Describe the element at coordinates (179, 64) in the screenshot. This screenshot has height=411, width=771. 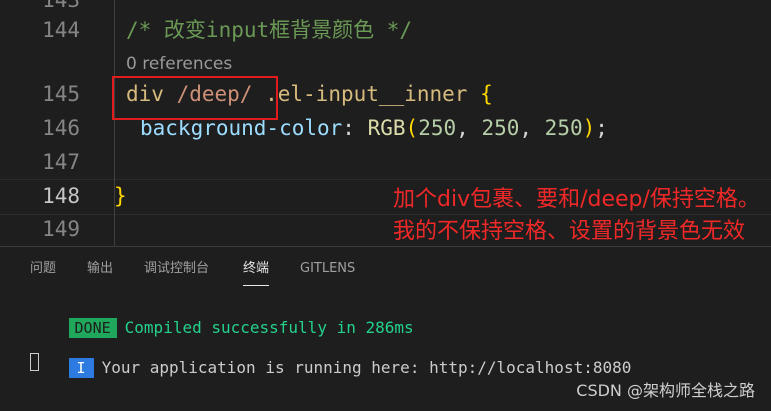
I see `codelens-references: 0 references` at that location.